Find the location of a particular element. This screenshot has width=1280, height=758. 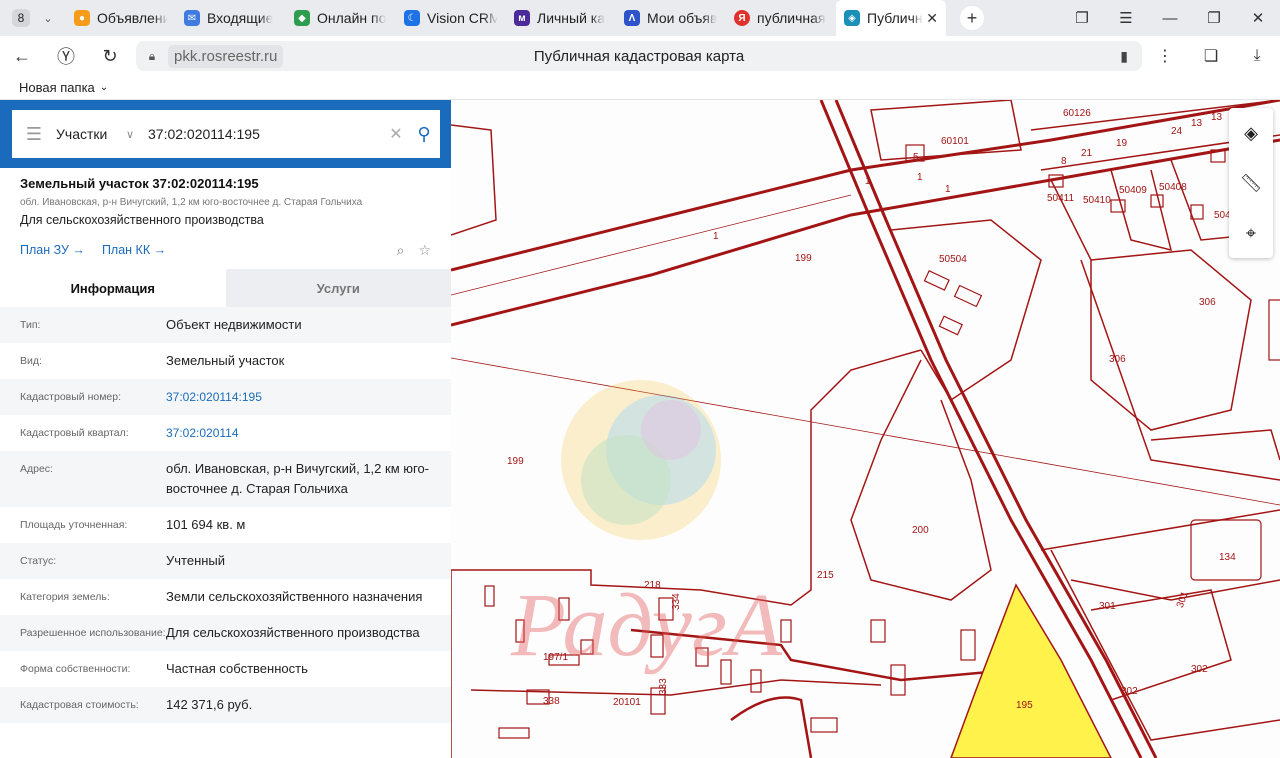

attribute-label: Категория земель: is located at coordinates (65, 597).